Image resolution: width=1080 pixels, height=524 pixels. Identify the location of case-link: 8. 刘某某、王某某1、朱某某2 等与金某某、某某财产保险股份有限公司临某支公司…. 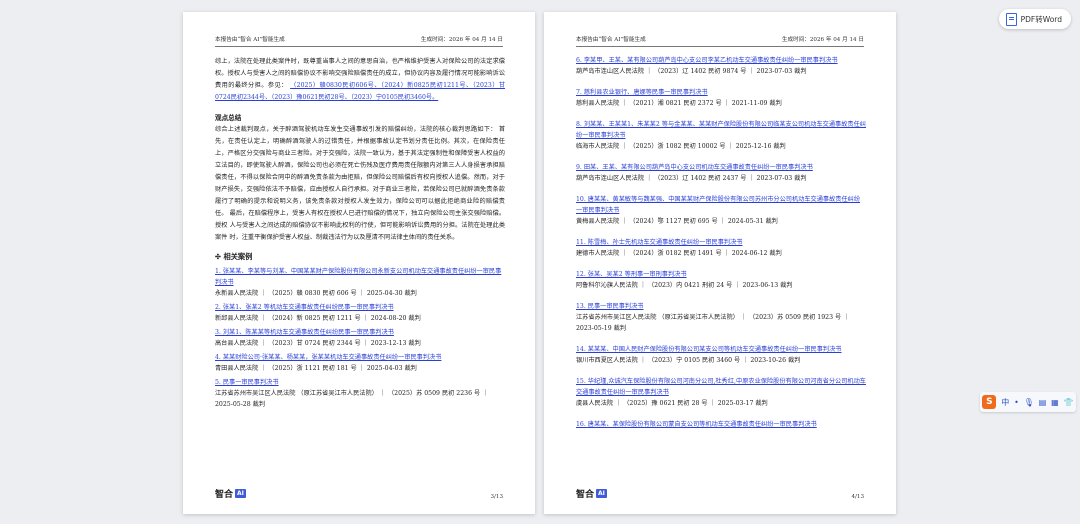
(721, 130).